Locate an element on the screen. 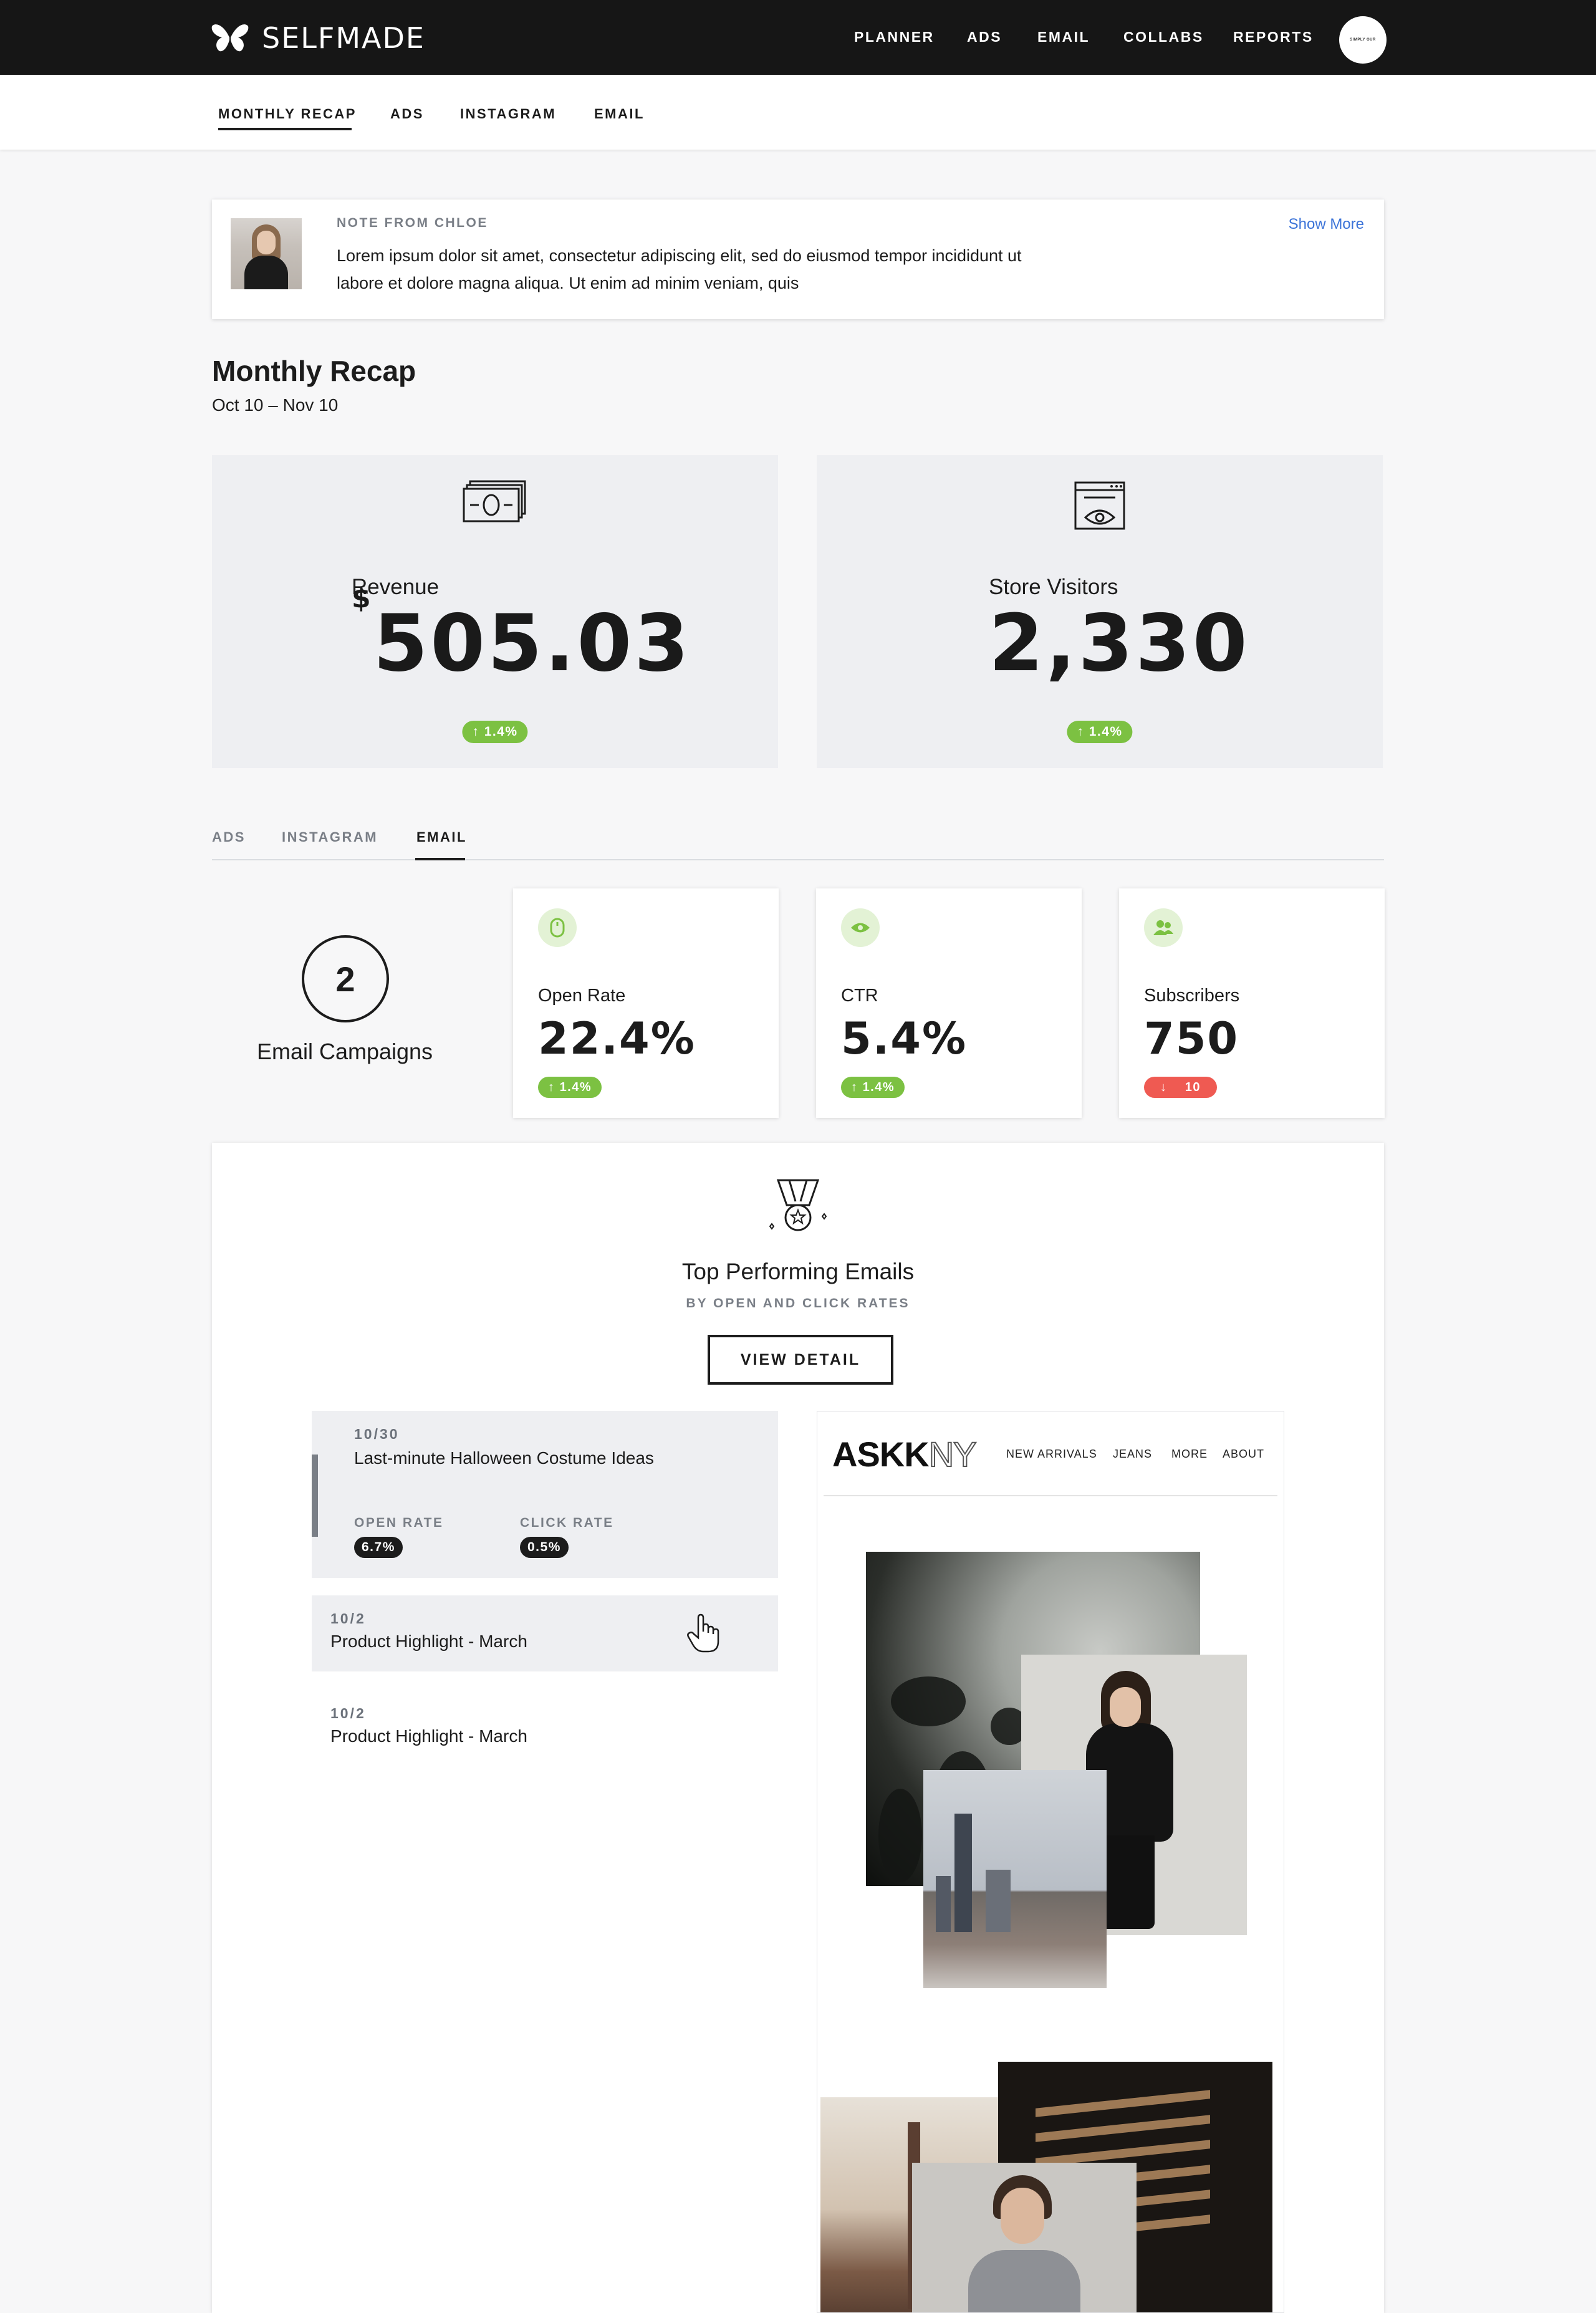 The image size is (1596, 2313). metric-value: 22.4% is located at coordinates (617, 1038).